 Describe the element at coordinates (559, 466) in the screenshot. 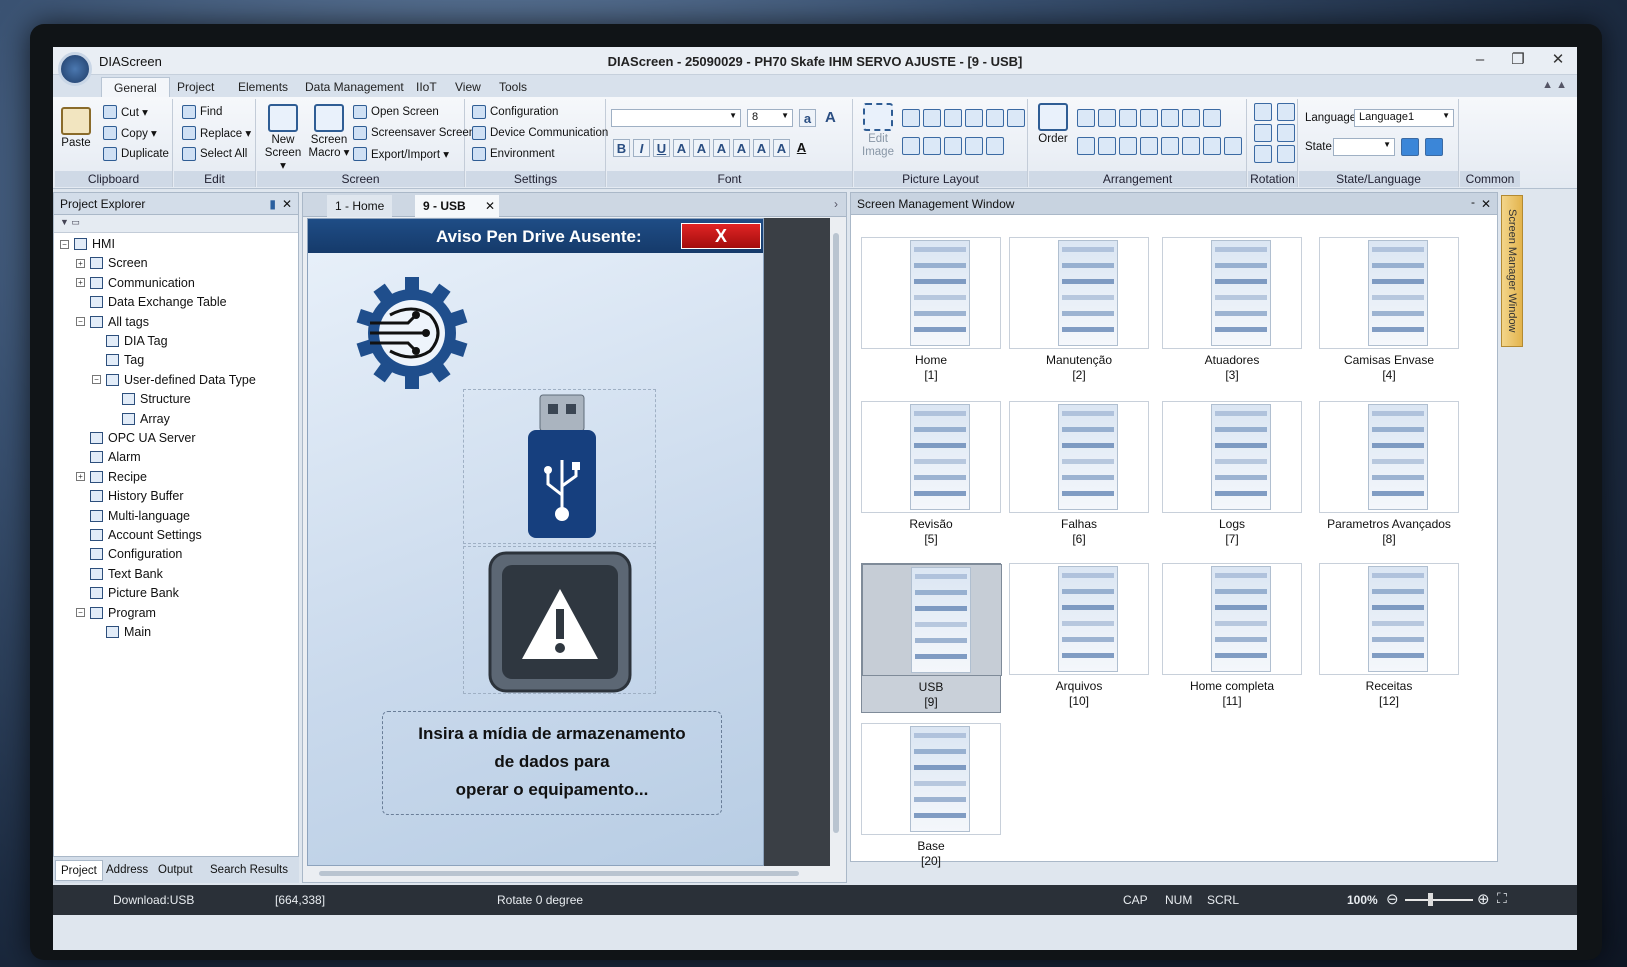

I see `usb-image-frame` at that location.